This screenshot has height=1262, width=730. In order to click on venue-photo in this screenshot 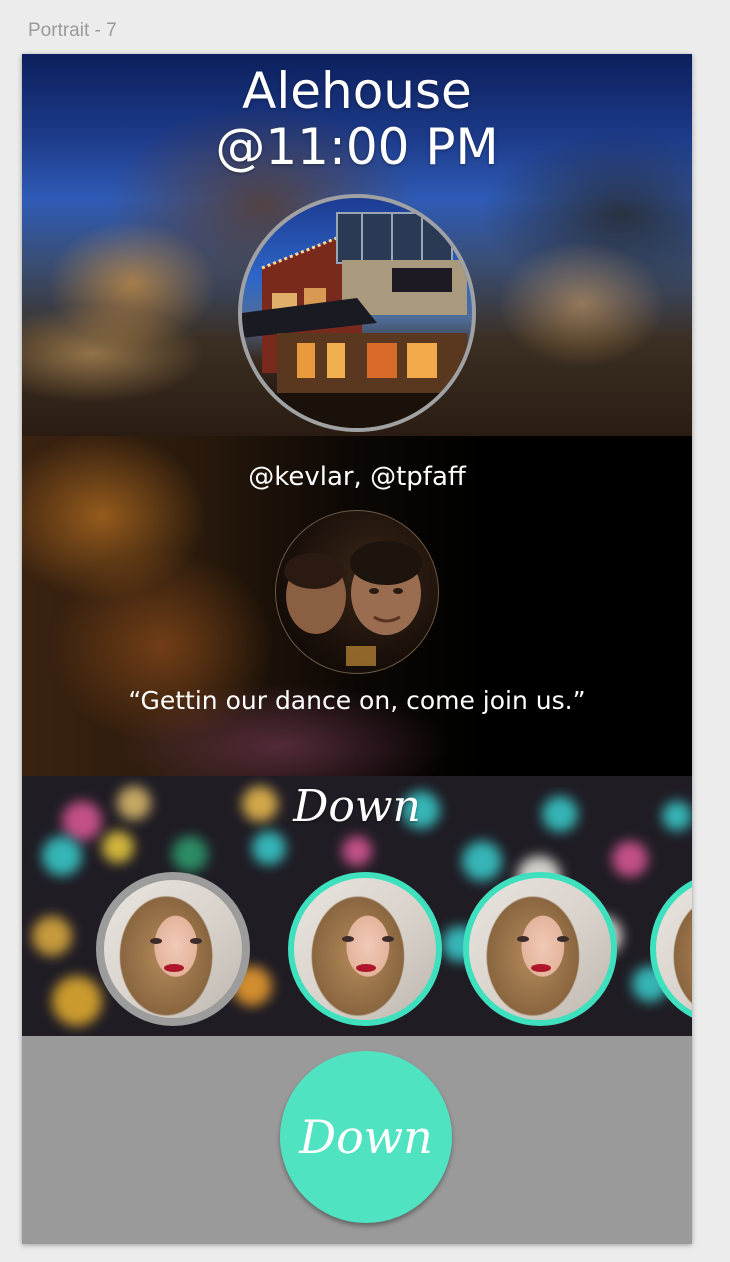, I will do `click(357, 313)`.